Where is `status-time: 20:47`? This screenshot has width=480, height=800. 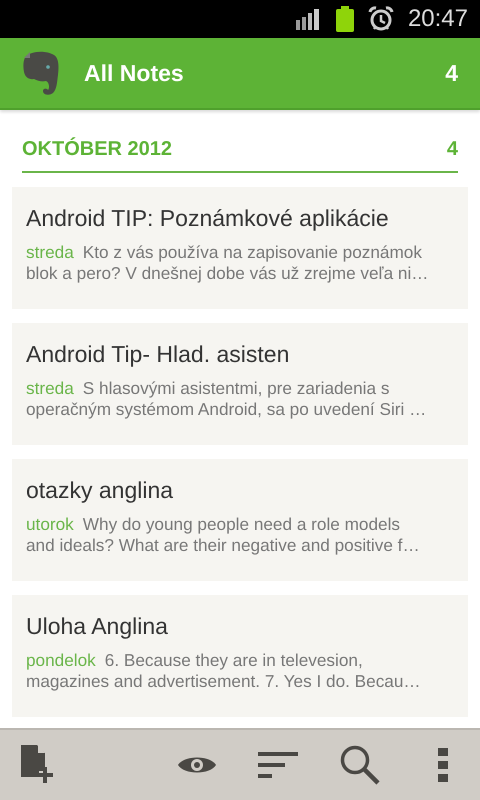 status-time: 20:47 is located at coordinates (438, 19).